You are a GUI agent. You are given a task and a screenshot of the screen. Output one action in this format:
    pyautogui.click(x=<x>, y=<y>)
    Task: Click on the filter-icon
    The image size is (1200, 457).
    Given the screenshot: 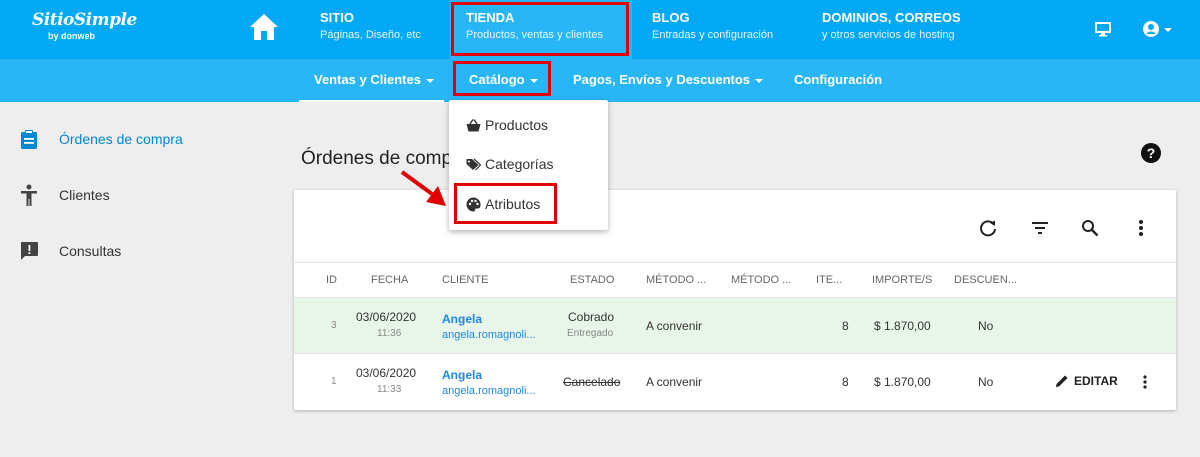 What is the action you would take?
    pyautogui.click(x=1040, y=228)
    